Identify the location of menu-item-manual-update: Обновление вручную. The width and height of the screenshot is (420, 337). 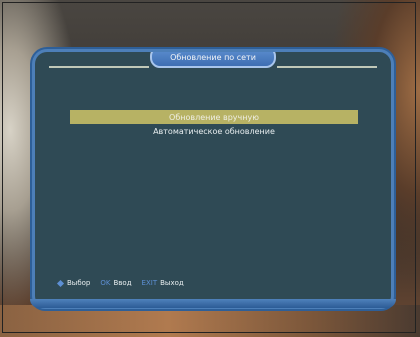
(214, 117).